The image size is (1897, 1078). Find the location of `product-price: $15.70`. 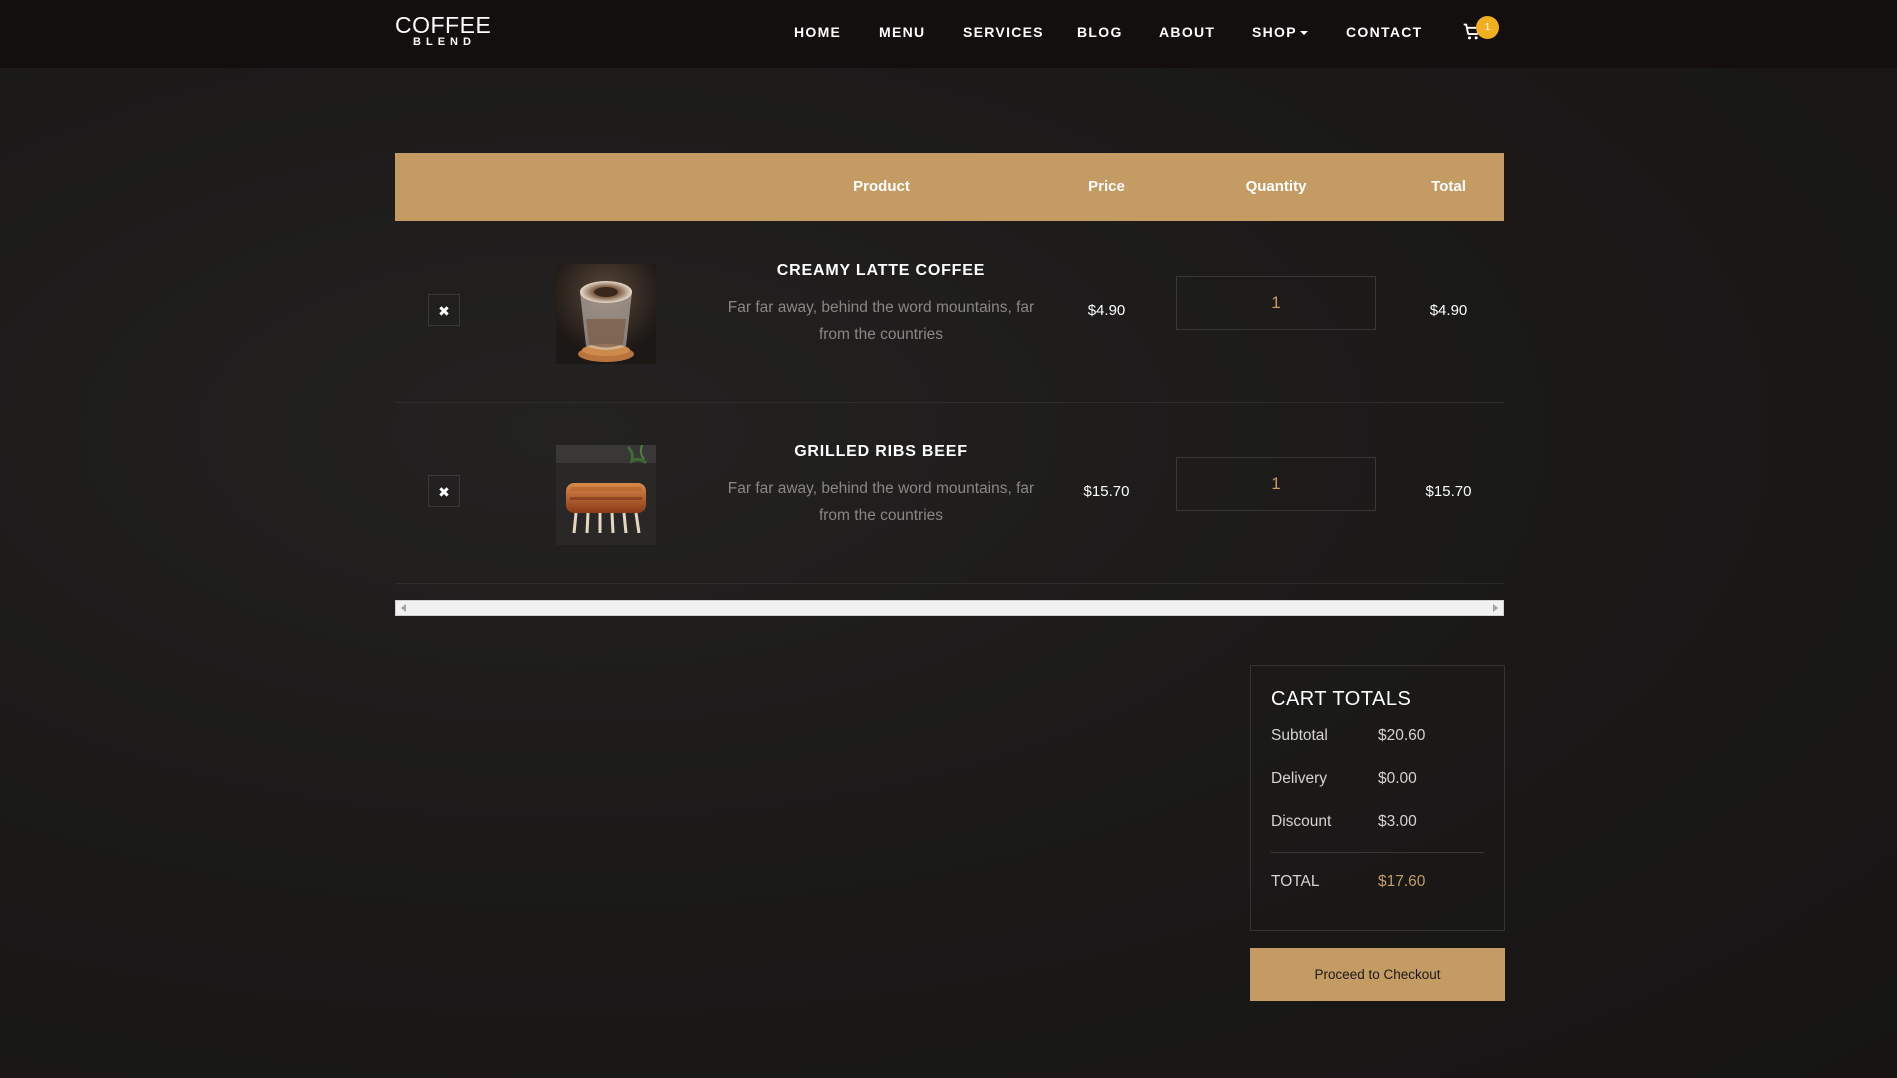

product-price: $15.70 is located at coordinates (1106, 491).